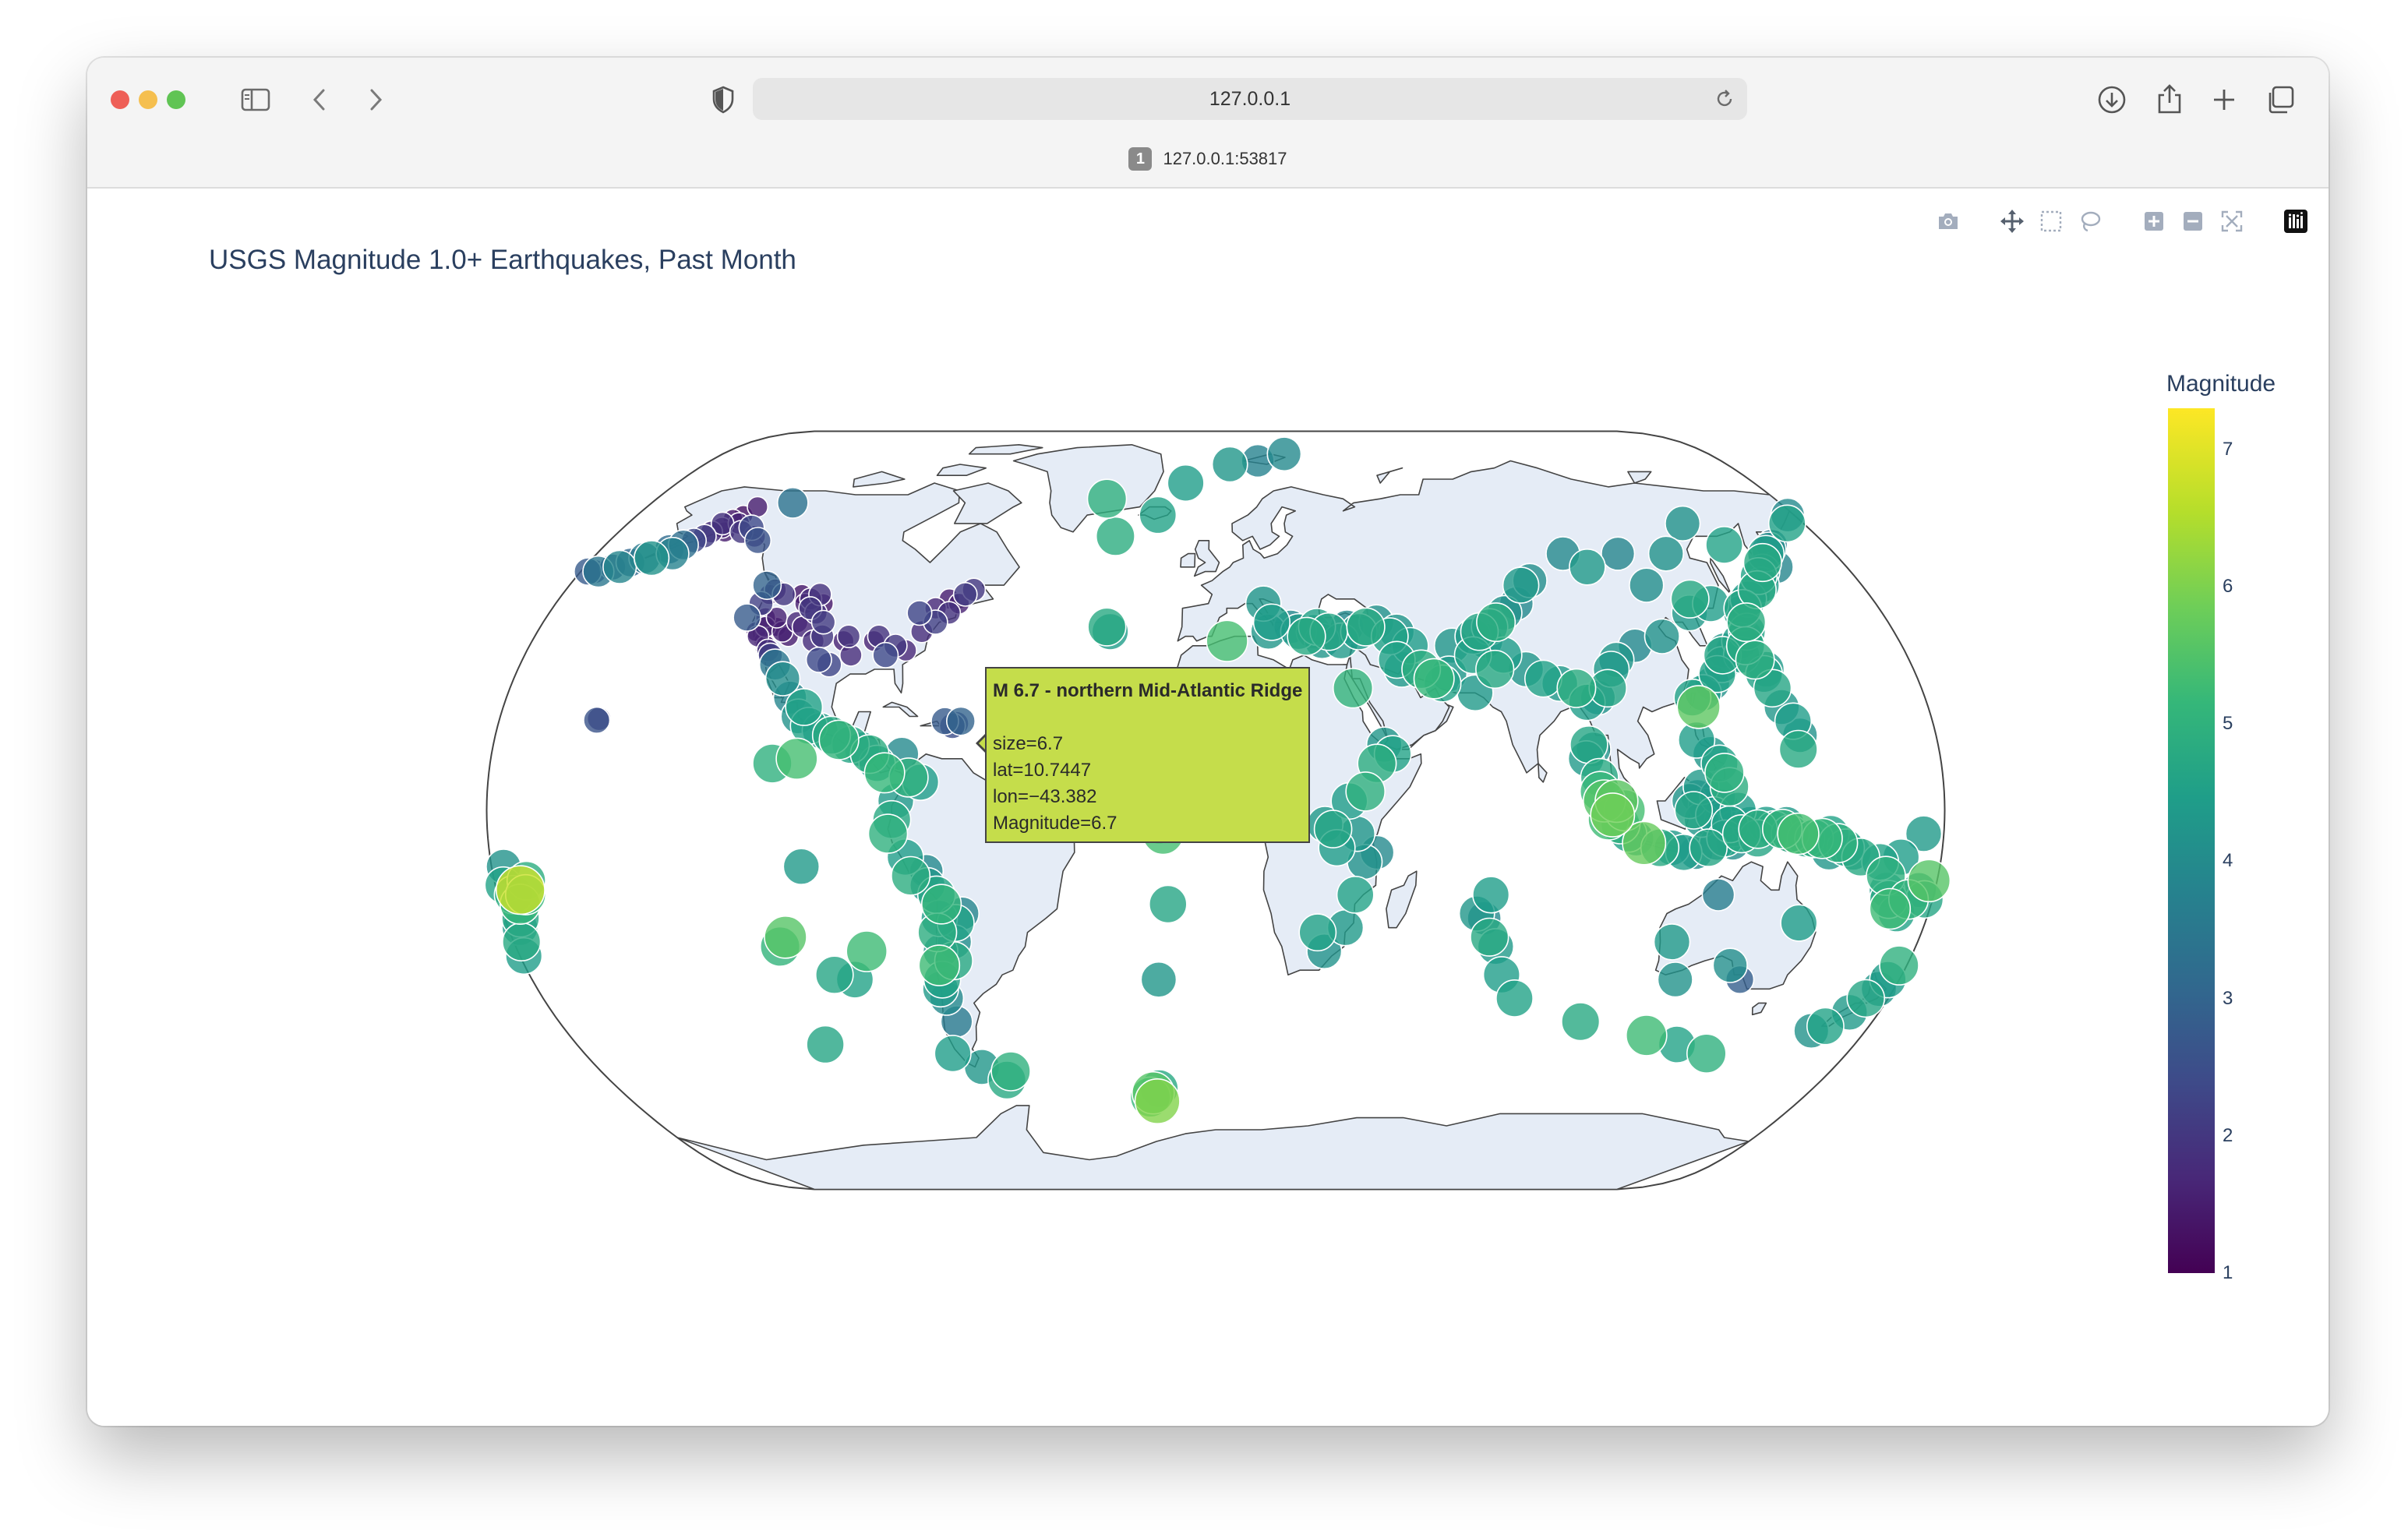 This screenshot has width=2408, height=1538. I want to click on download-icon, so click(2112, 100).